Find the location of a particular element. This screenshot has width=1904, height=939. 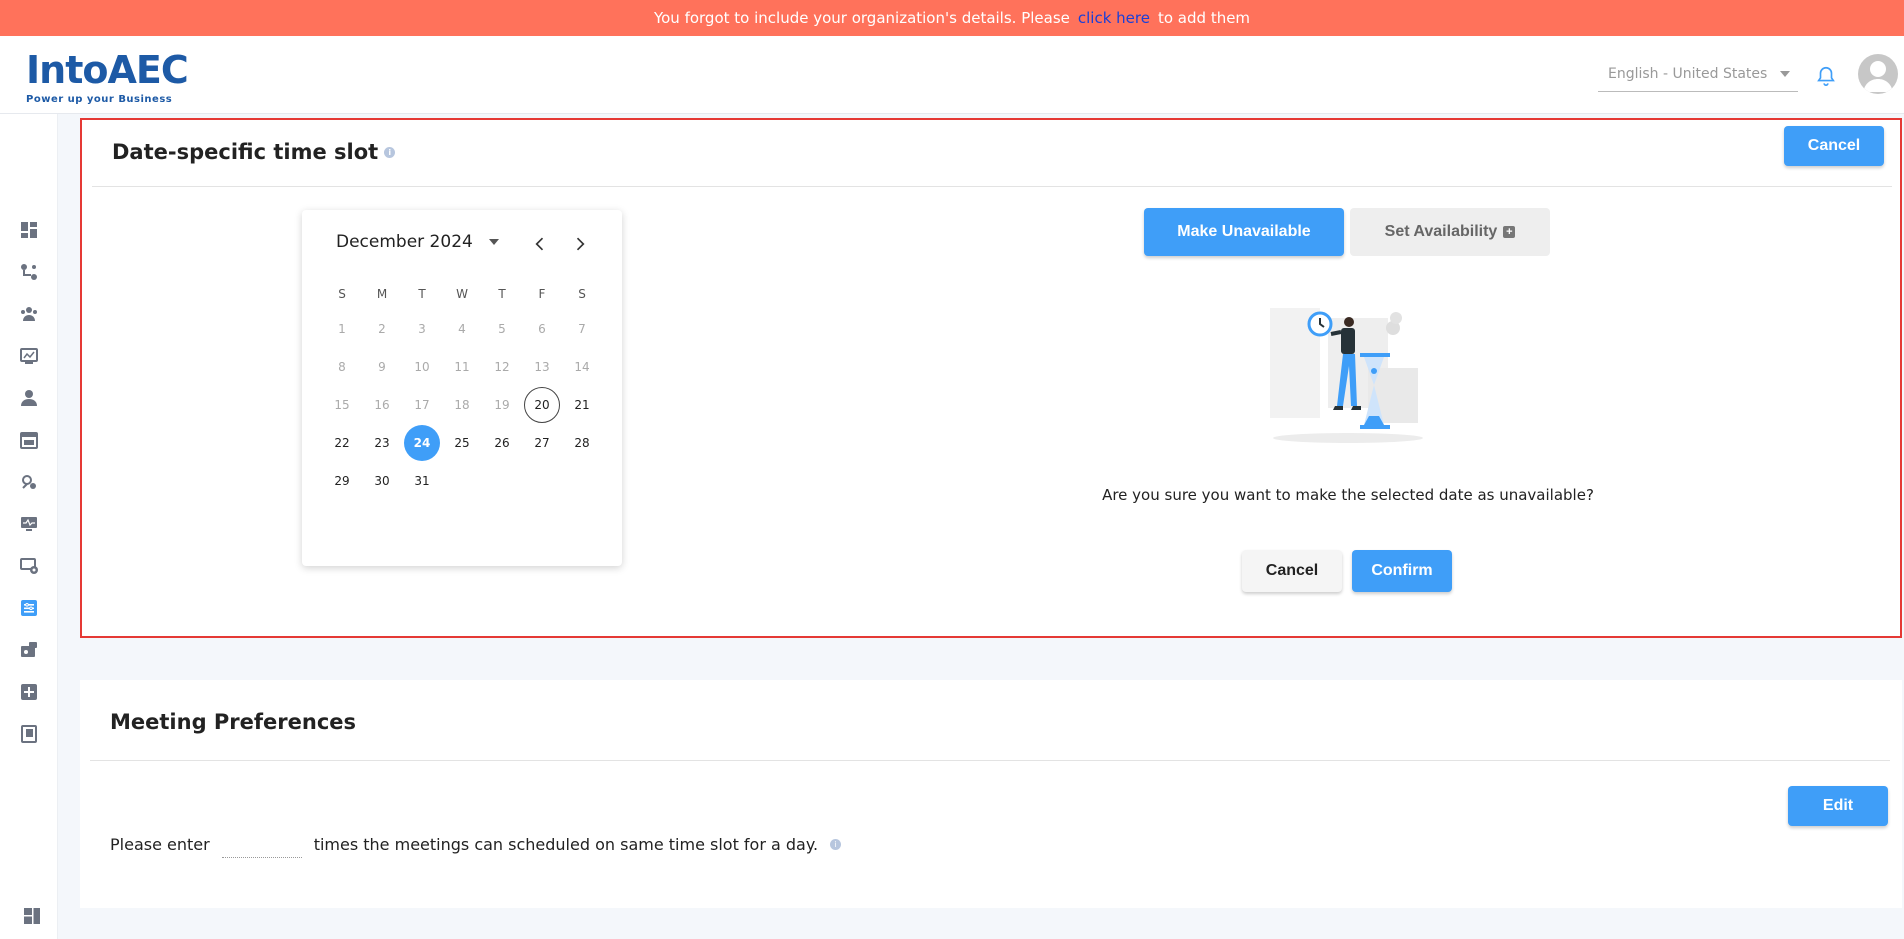

calendar-day: 16 is located at coordinates (382, 405).